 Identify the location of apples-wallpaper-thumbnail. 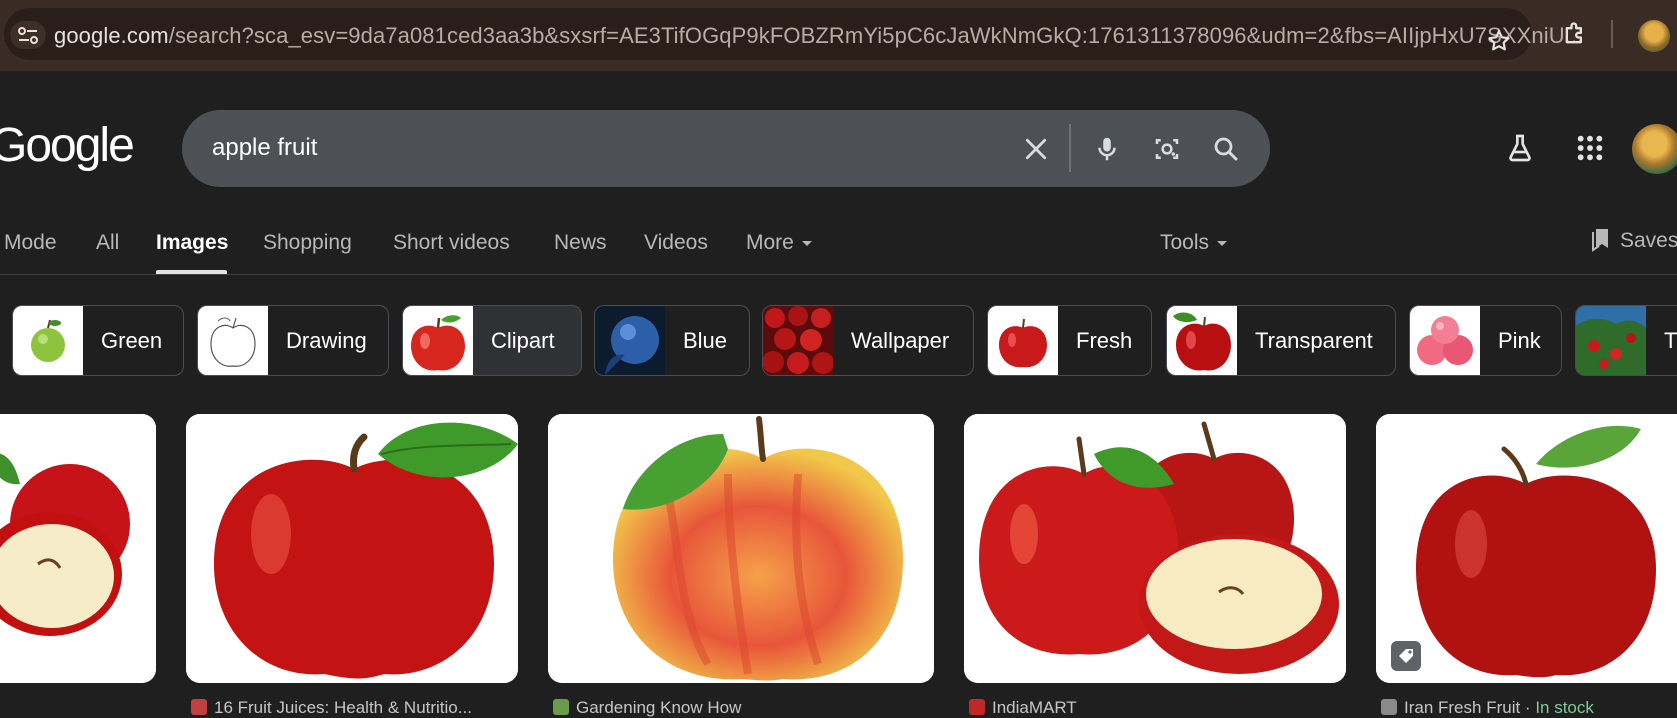
(798, 340).